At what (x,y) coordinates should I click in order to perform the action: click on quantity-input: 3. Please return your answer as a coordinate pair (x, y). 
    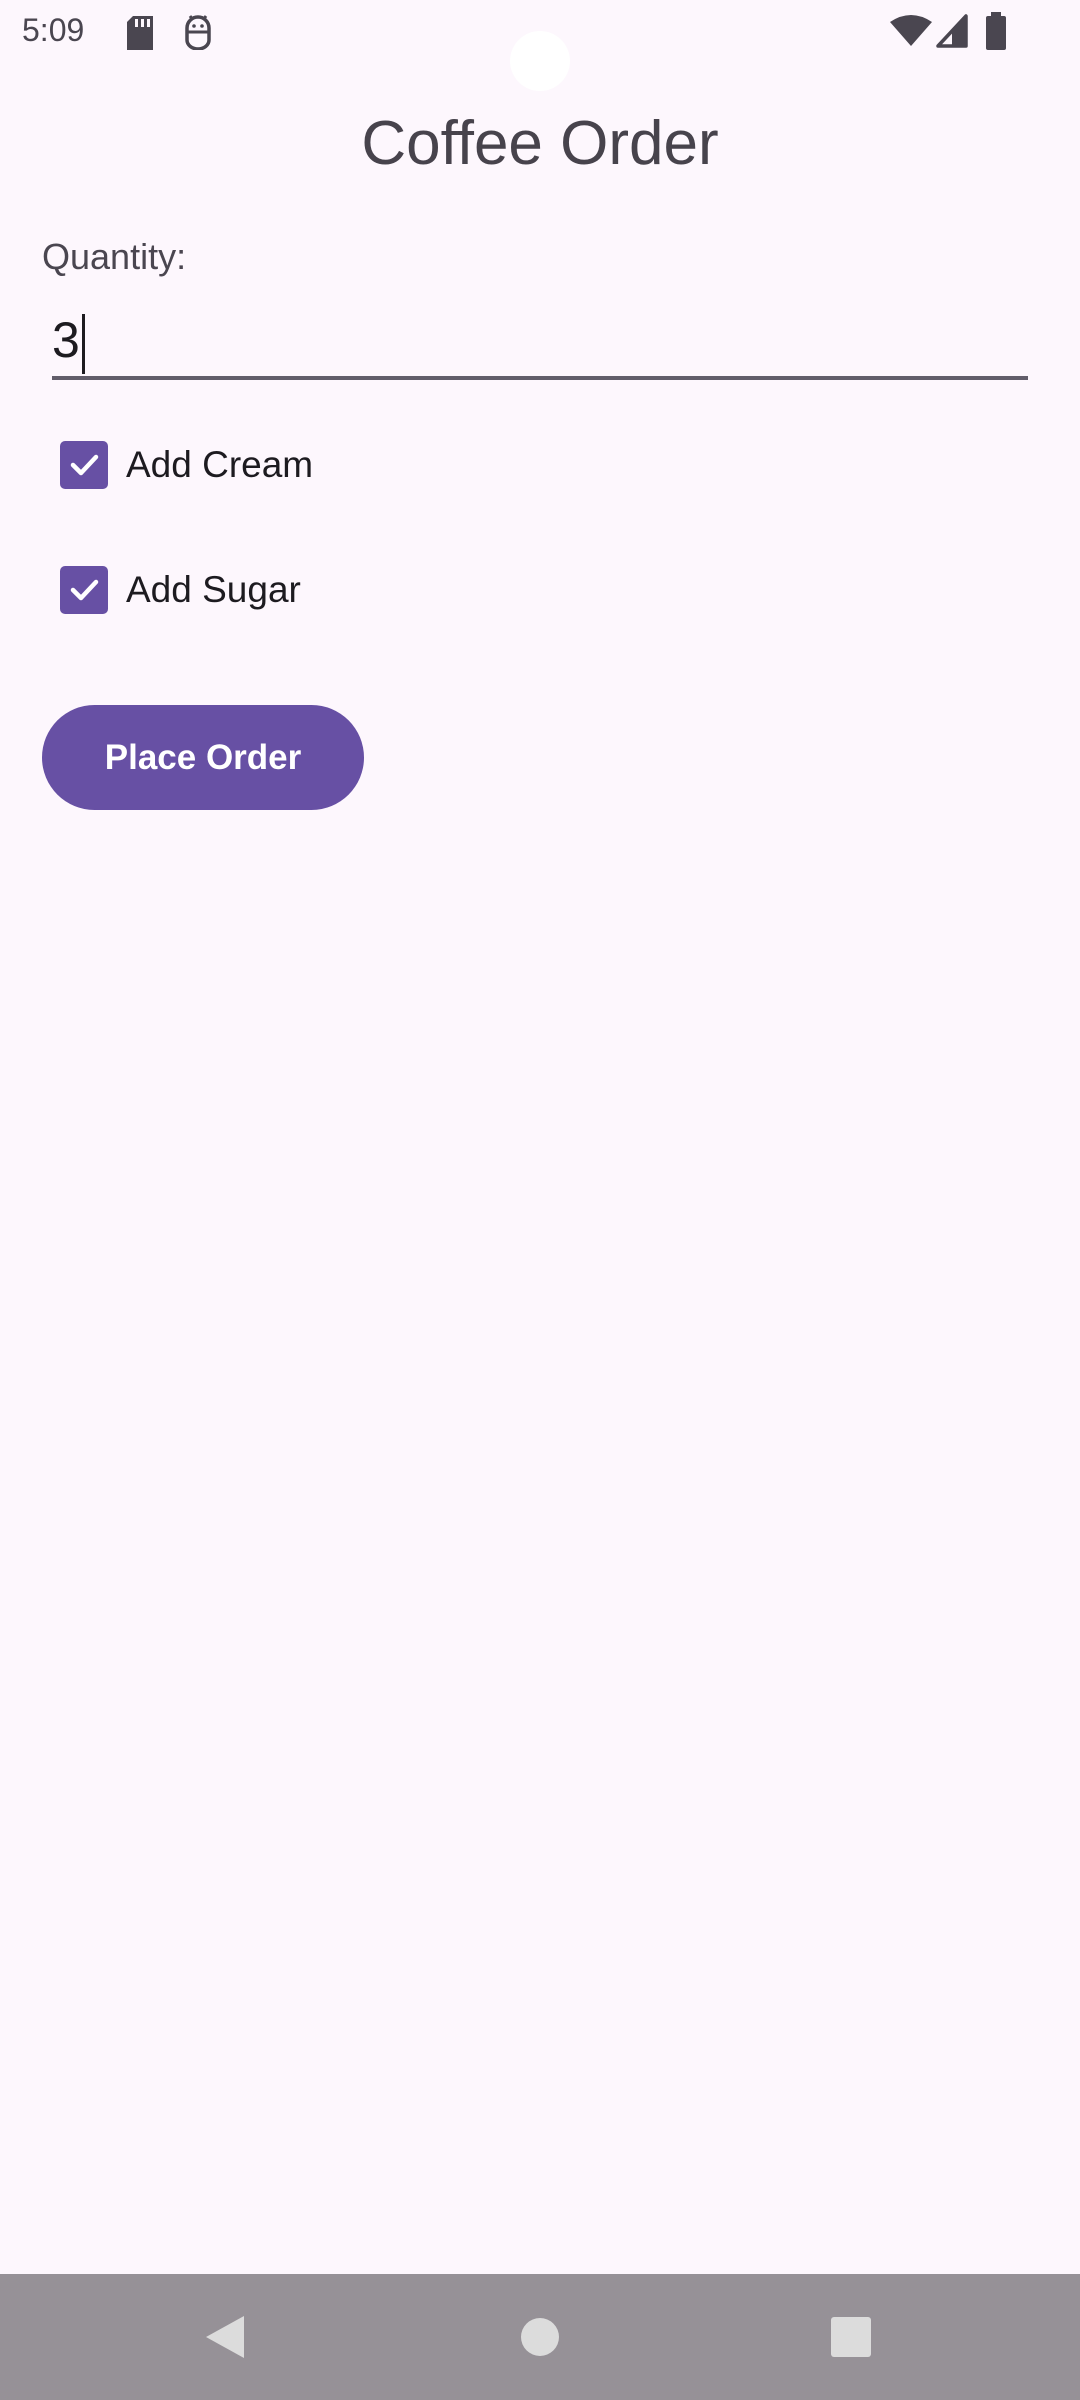
    Looking at the image, I should click on (540, 340).